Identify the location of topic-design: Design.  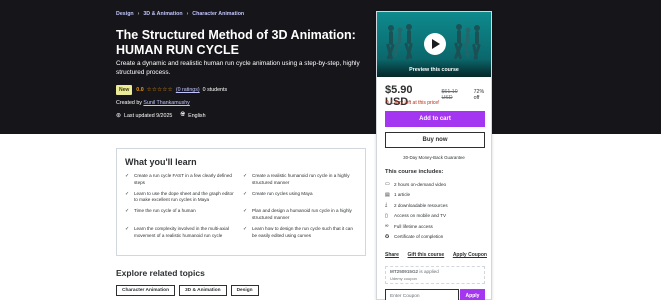
(244, 290).